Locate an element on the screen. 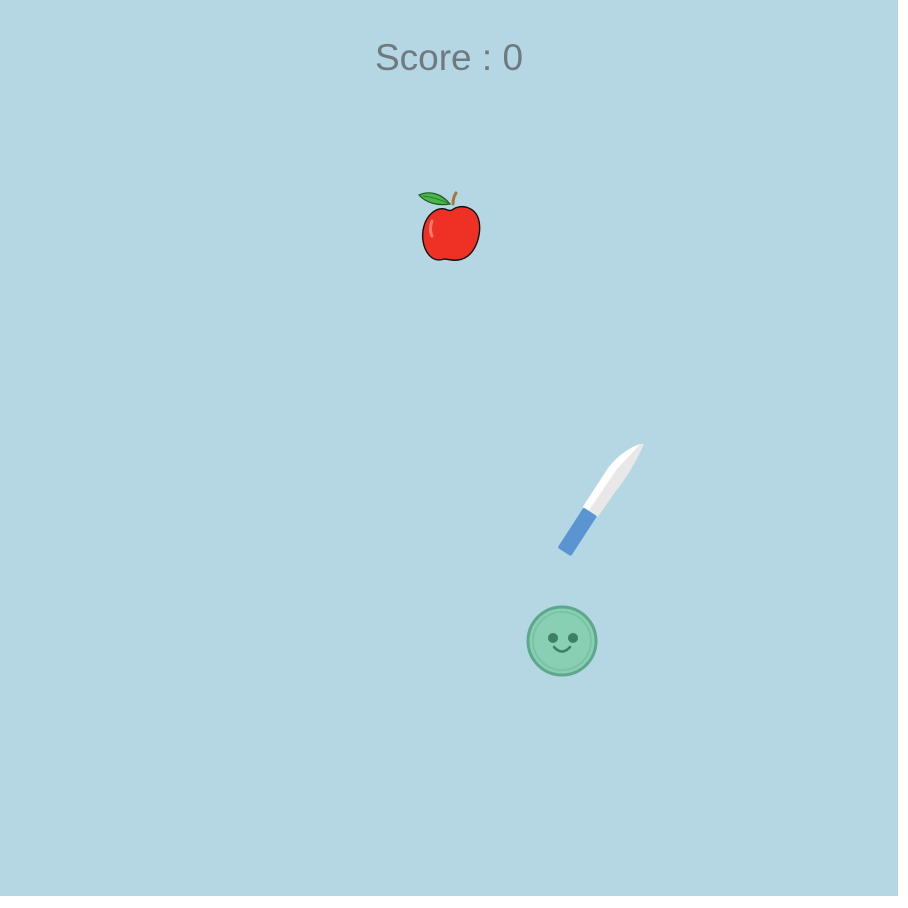 The image size is (908, 908). apple-icon is located at coordinates (449, 226).